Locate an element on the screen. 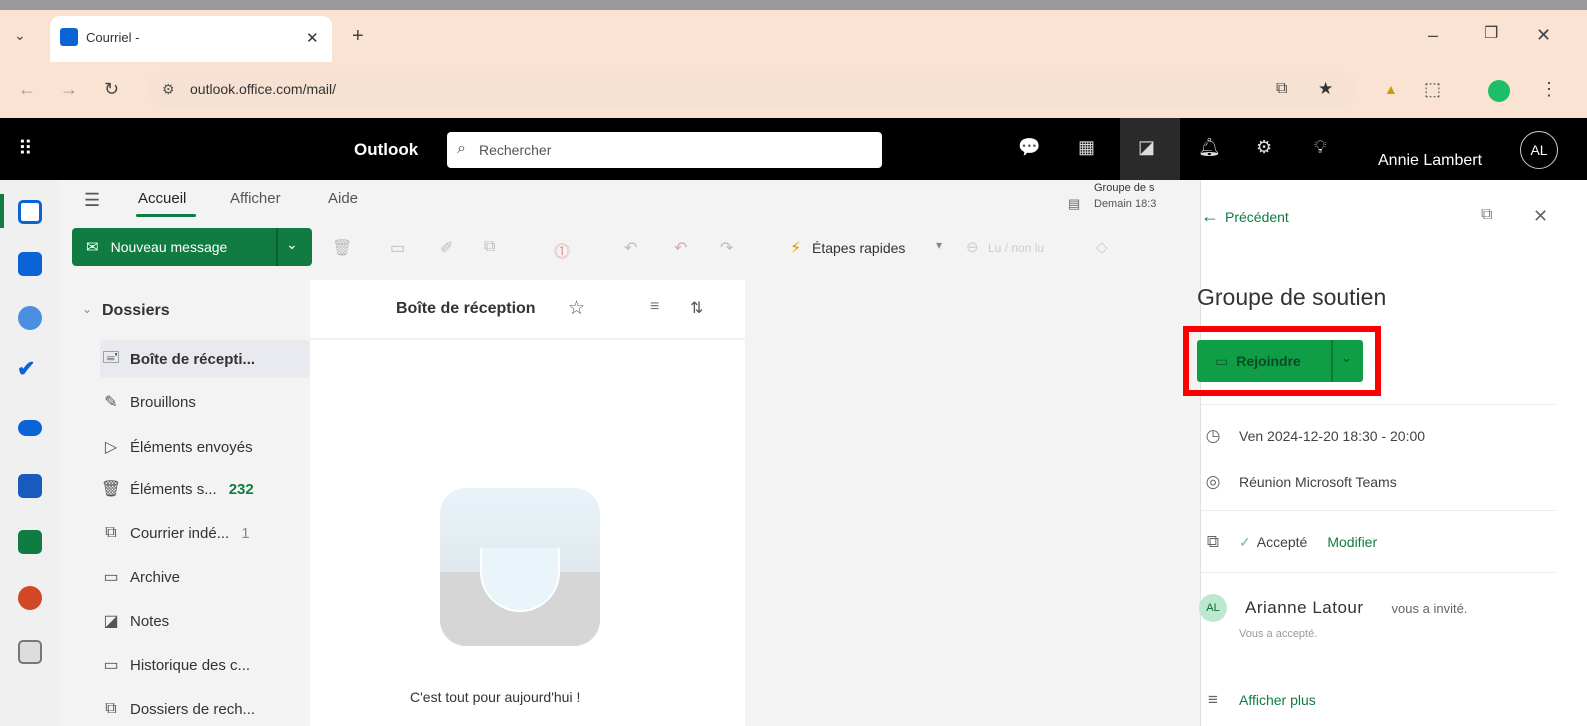  folder-deleted: 🗑︎ Éléments s... 232 is located at coordinates (205, 489).